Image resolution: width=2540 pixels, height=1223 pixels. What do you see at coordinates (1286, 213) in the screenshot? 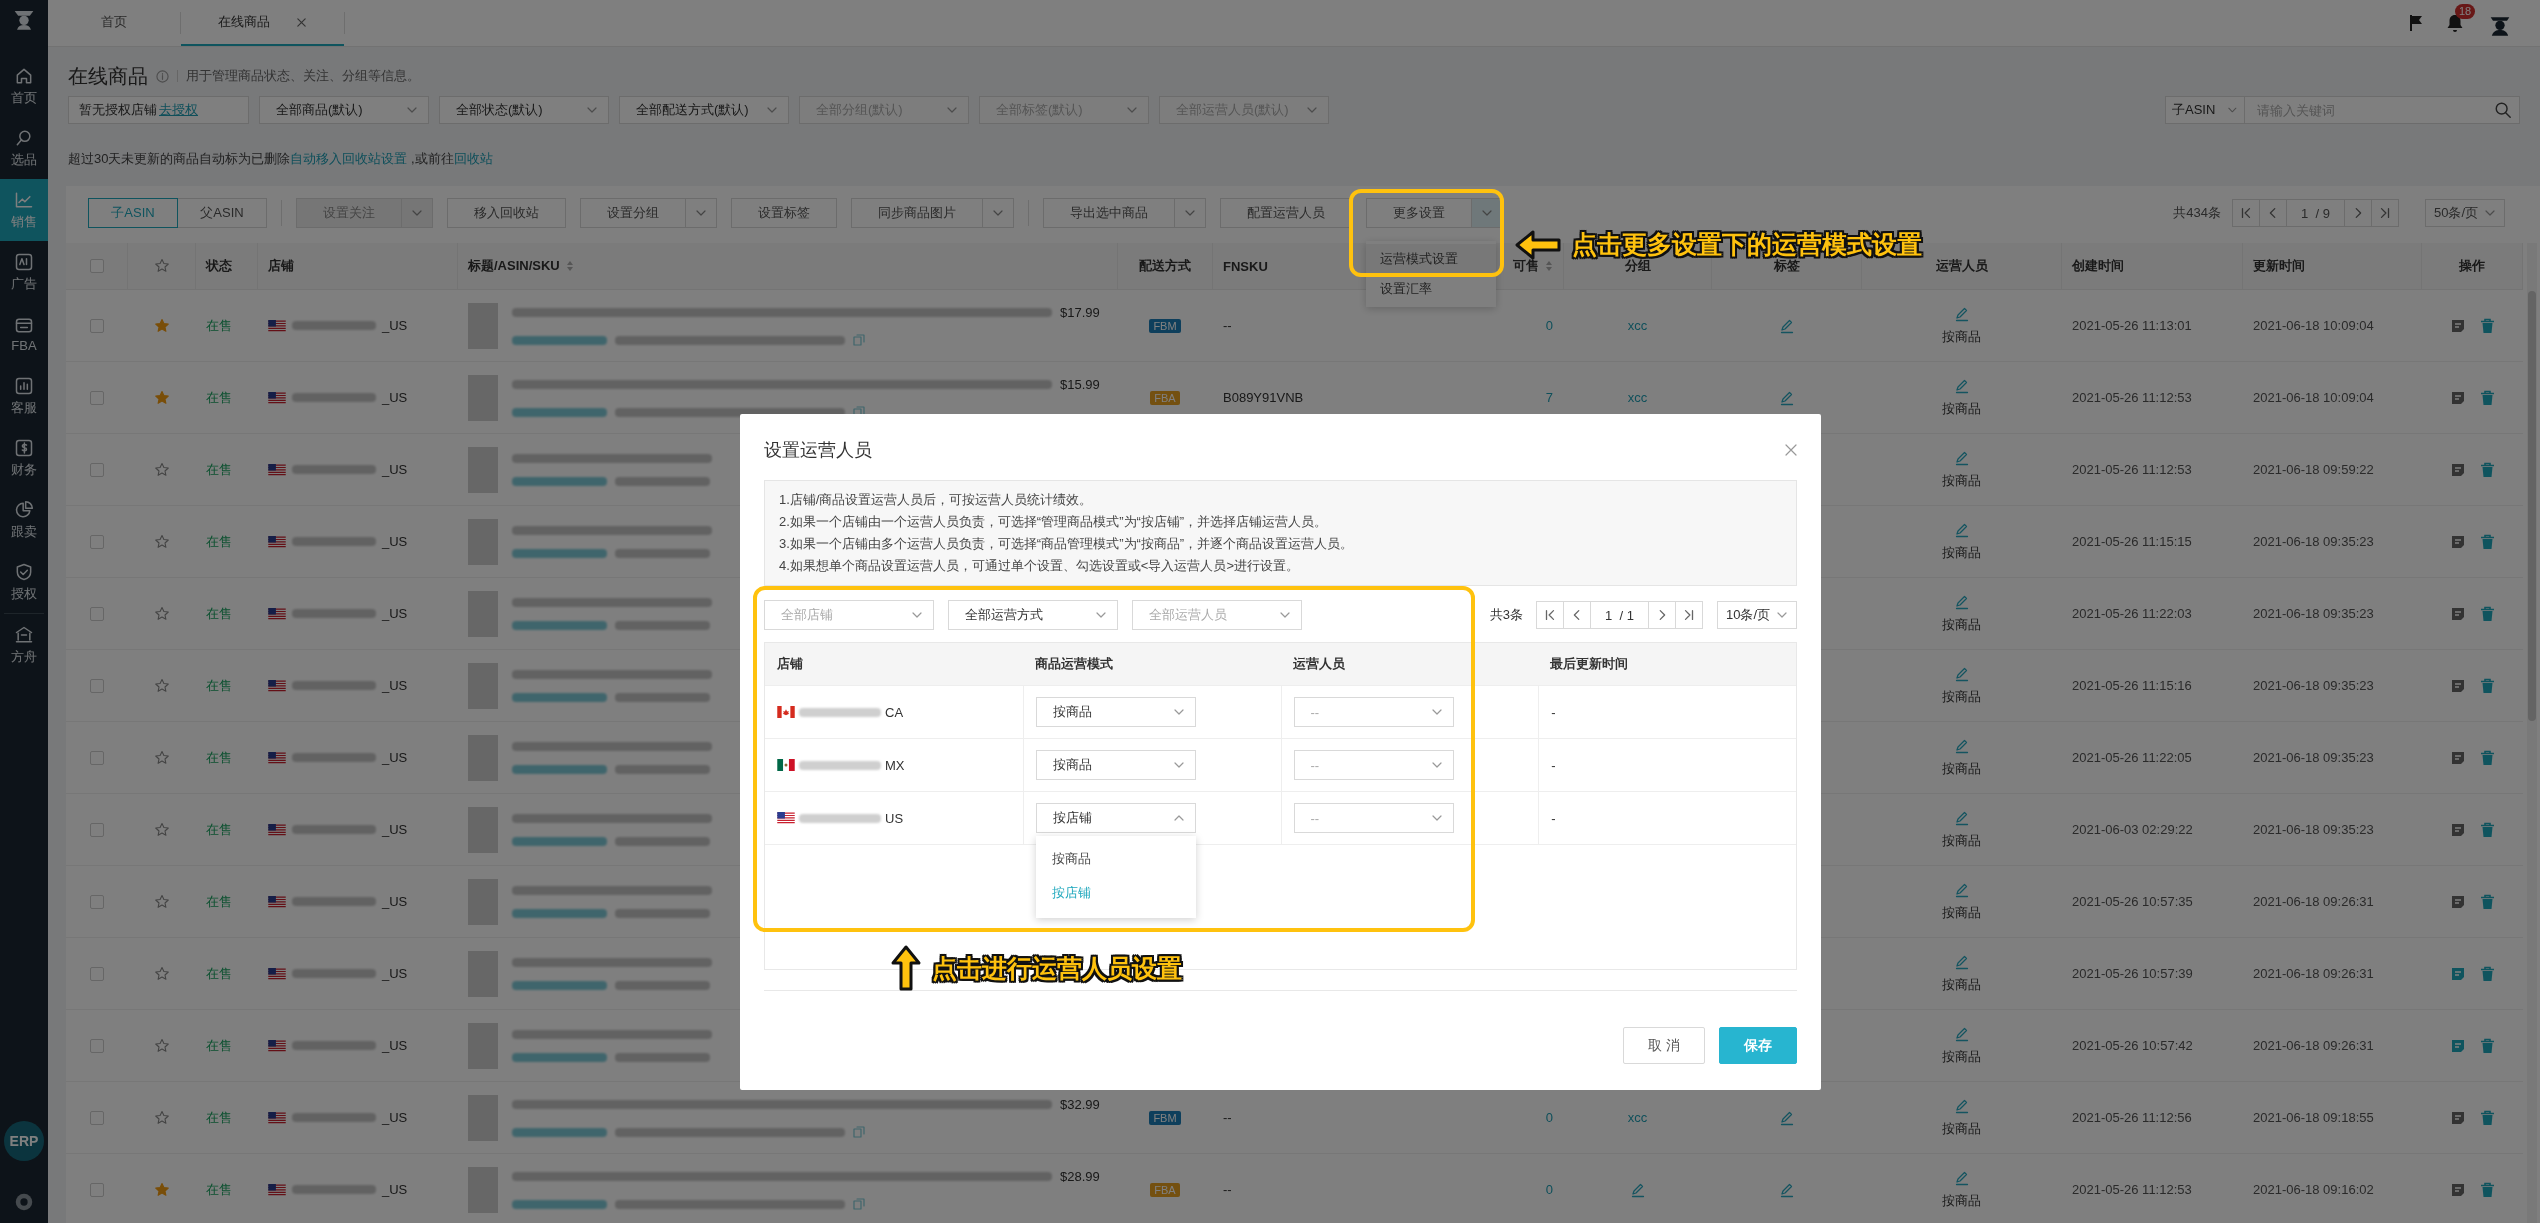
I see `toolbar-button: 配置运营人员` at bounding box center [1286, 213].